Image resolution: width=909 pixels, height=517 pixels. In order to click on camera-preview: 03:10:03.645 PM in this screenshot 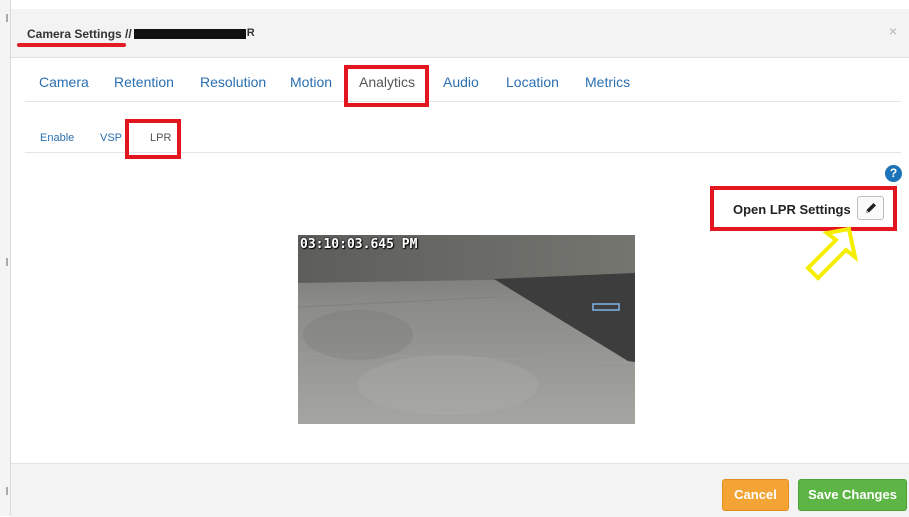, I will do `click(466, 329)`.